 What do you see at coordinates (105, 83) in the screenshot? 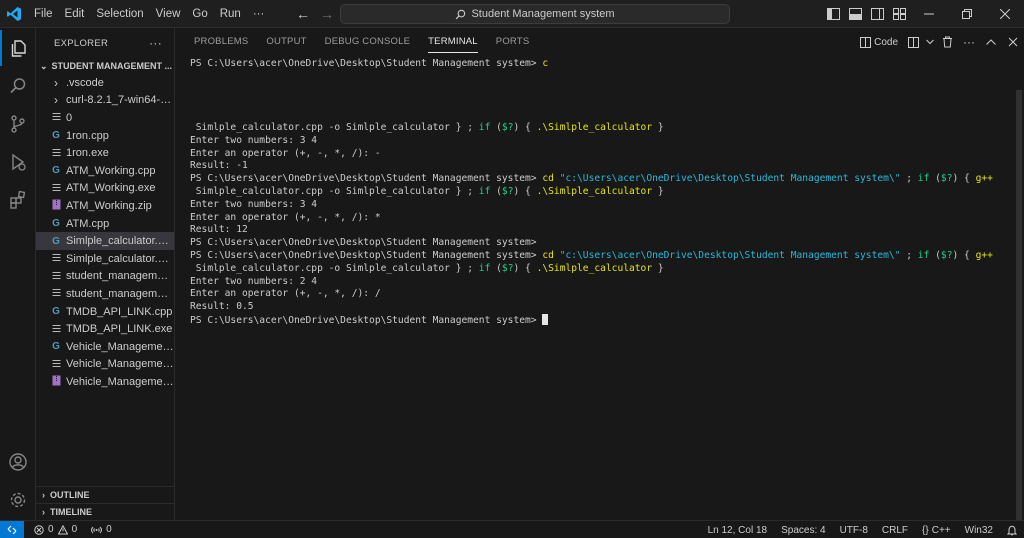
I see `tree-folder: › .vscode` at bounding box center [105, 83].